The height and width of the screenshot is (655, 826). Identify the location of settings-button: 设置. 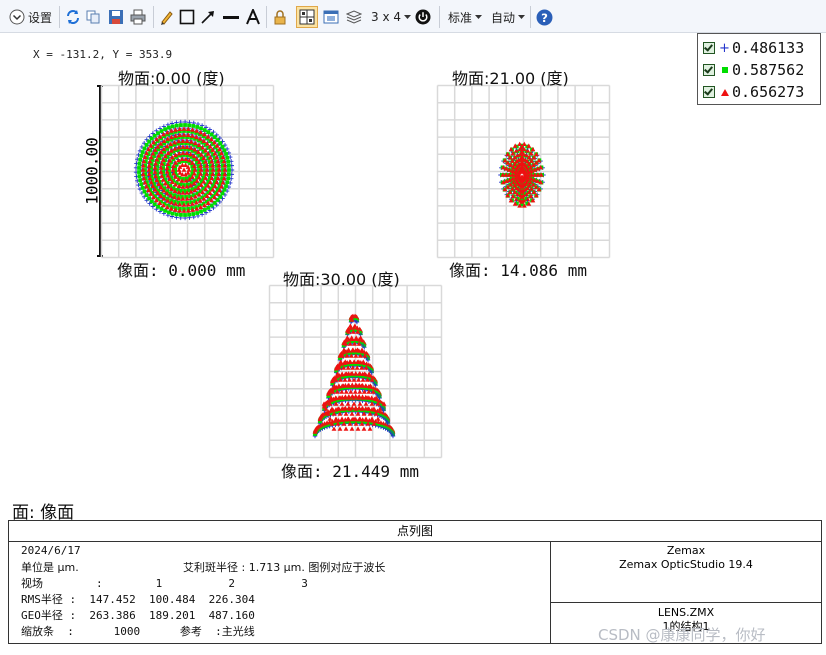
(30, 17).